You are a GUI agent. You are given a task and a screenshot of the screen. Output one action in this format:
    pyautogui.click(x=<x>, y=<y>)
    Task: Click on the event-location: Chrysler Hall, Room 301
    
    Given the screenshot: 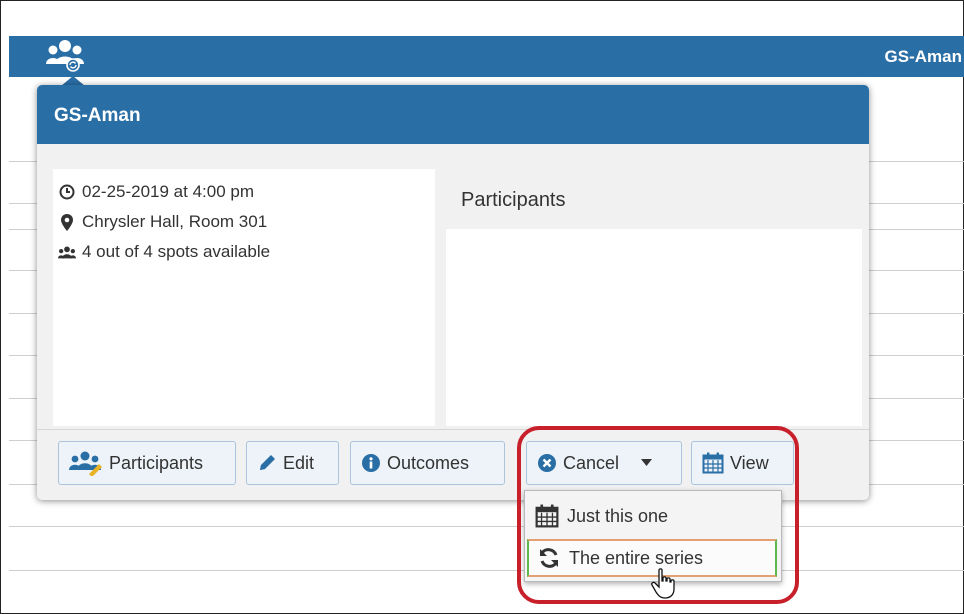 What is the action you would take?
    pyautogui.click(x=162, y=222)
    